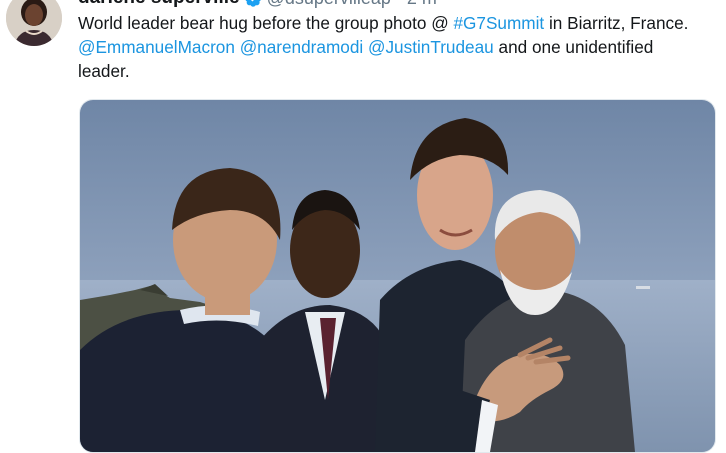 The height and width of the screenshot is (453, 726). I want to click on mention-link: @EmmanuelMacron, so click(156, 47).